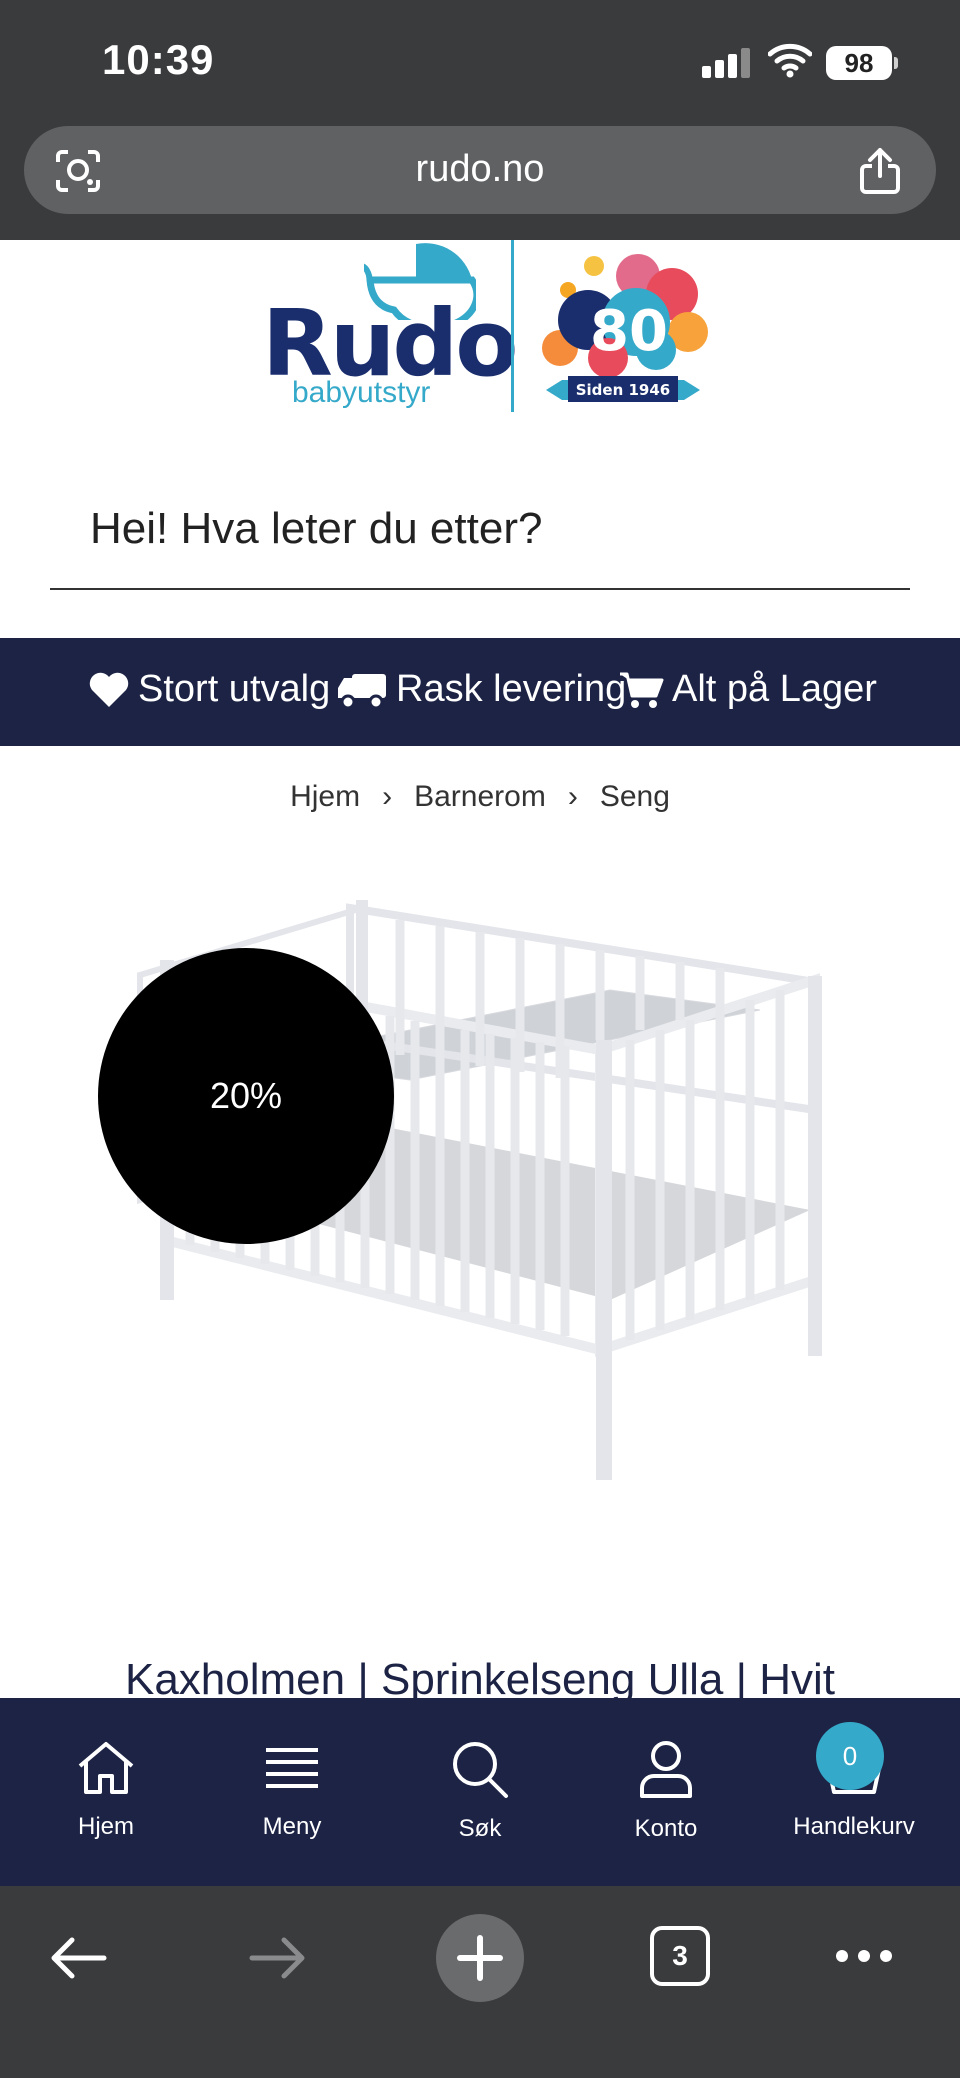 The width and height of the screenshot is (960, 2078). What do you see at coordinates (642, 690) in the screenshot?
I see `cart-icon` at bounding box center [642, 690].